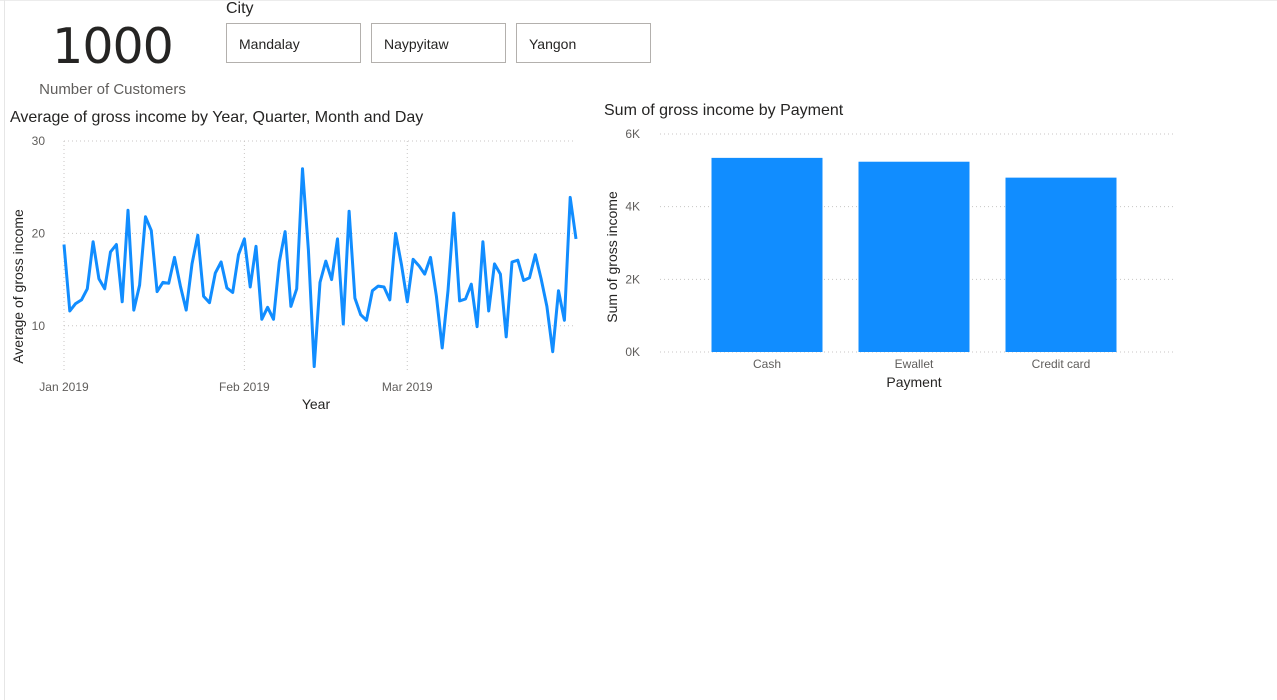 This screenshot has height=700, width=1277. I want to click on canvas-top-border, so click(638, 0).